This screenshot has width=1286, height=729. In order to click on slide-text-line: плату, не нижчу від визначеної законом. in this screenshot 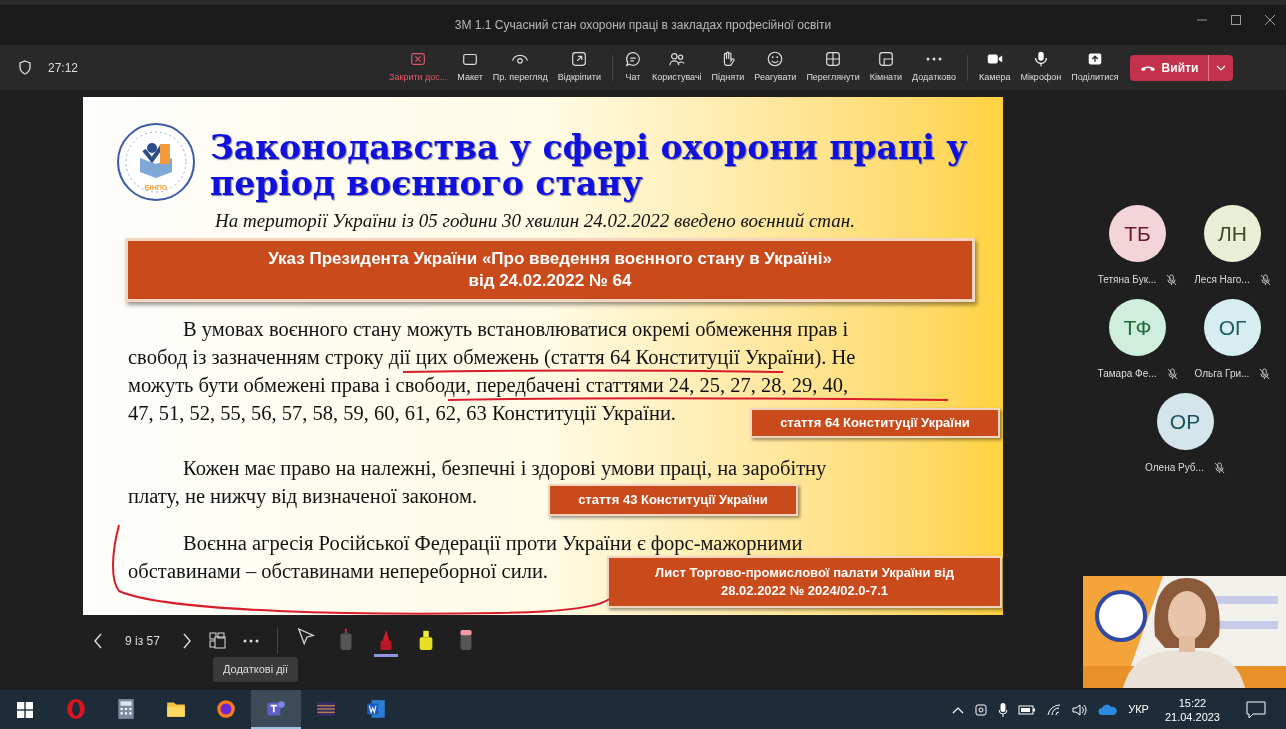, I will do `click(303, 496)`.